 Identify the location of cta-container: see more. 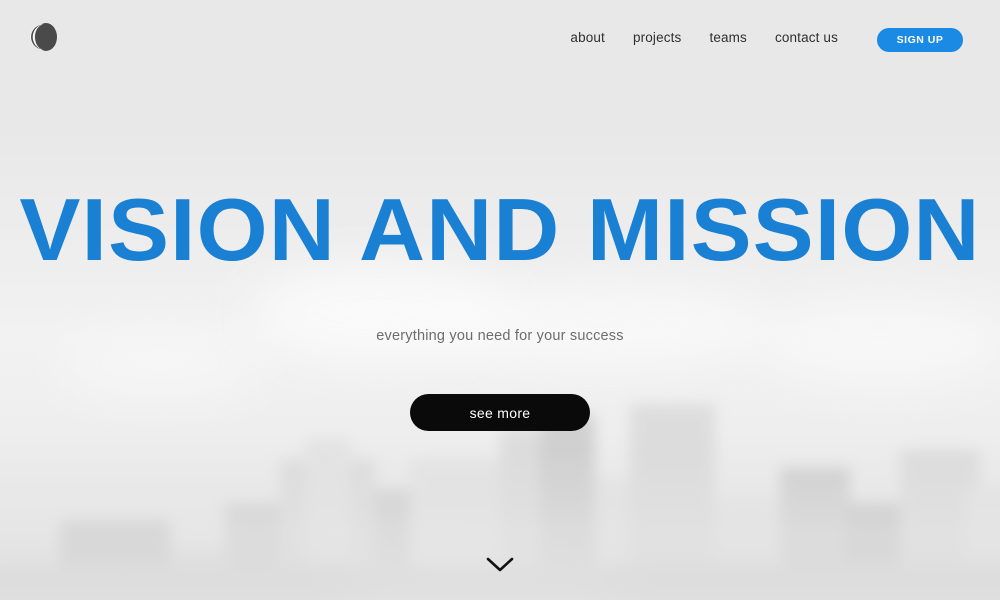
(500, 412).